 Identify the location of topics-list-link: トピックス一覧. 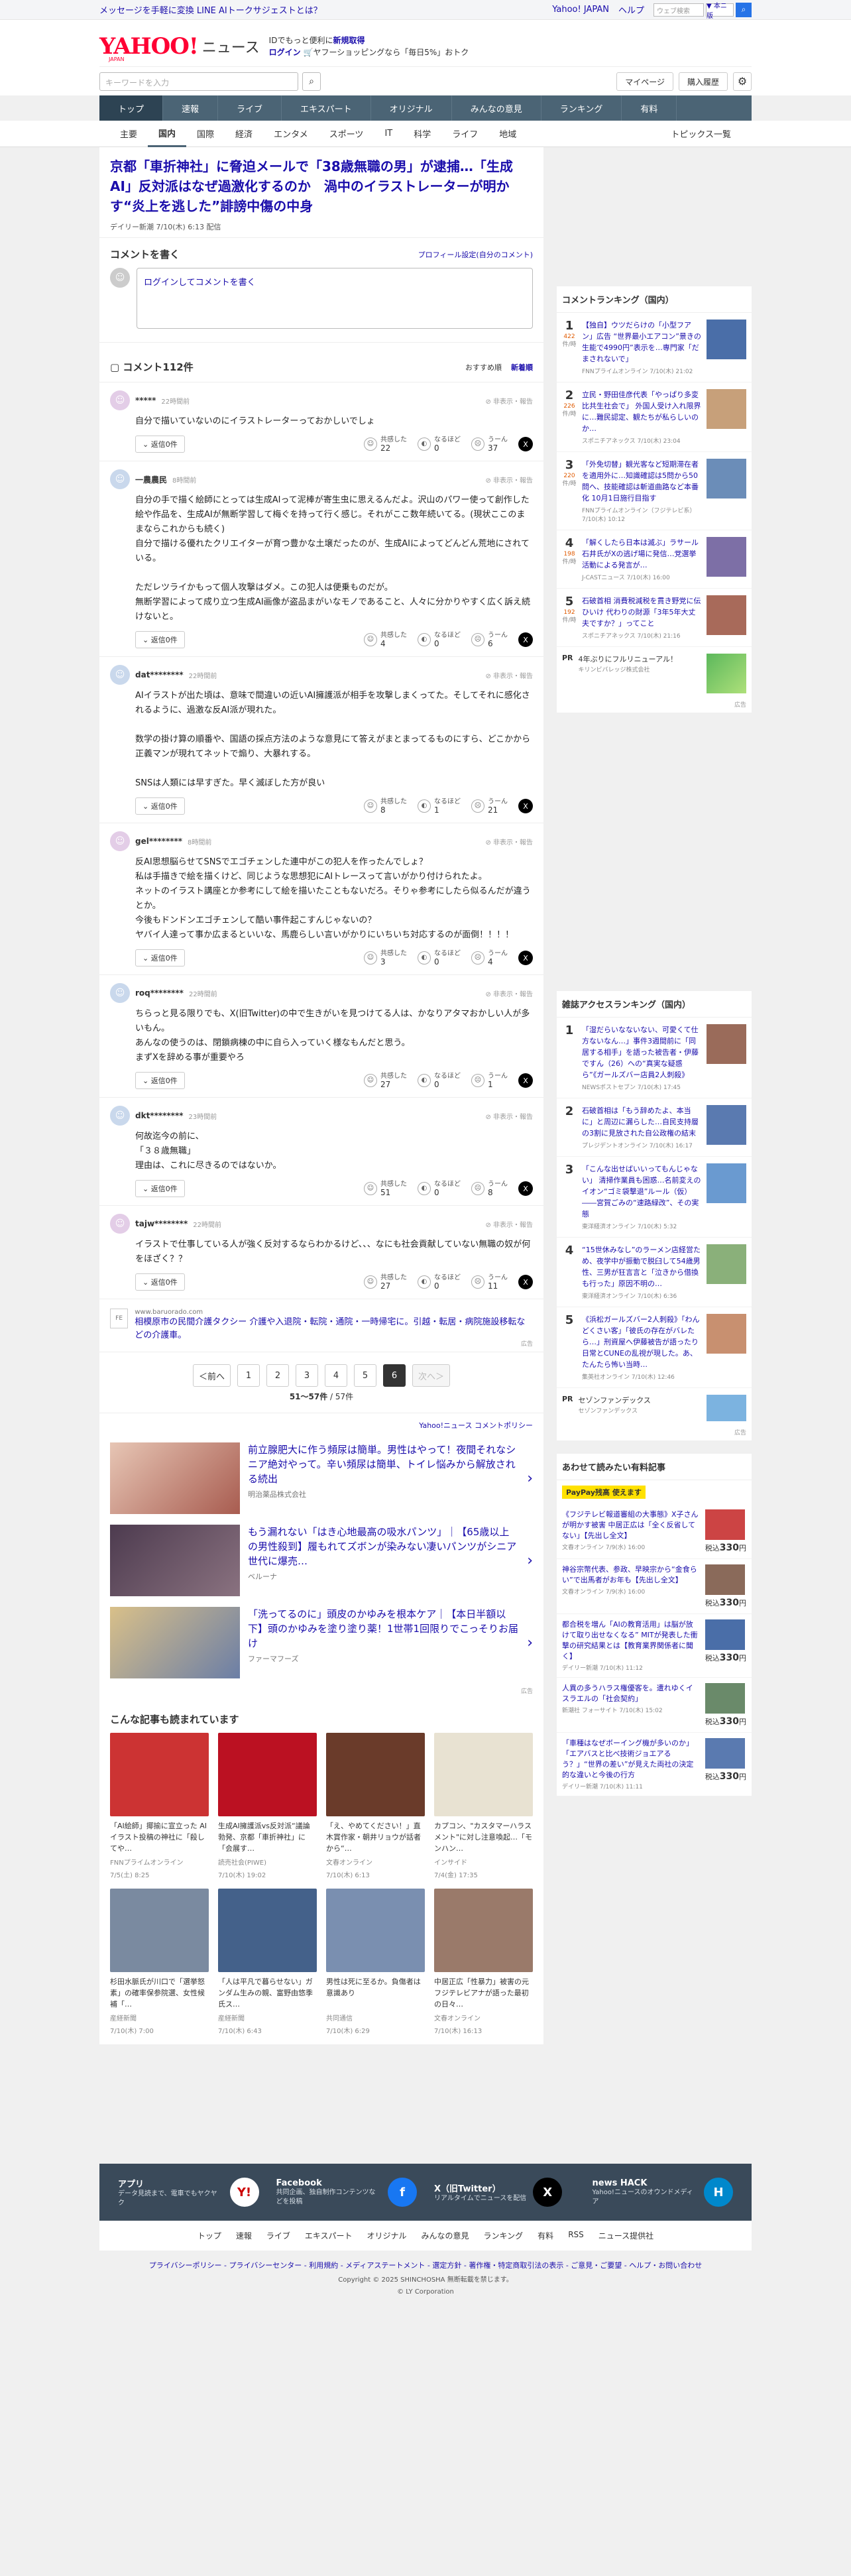
(701, 134).